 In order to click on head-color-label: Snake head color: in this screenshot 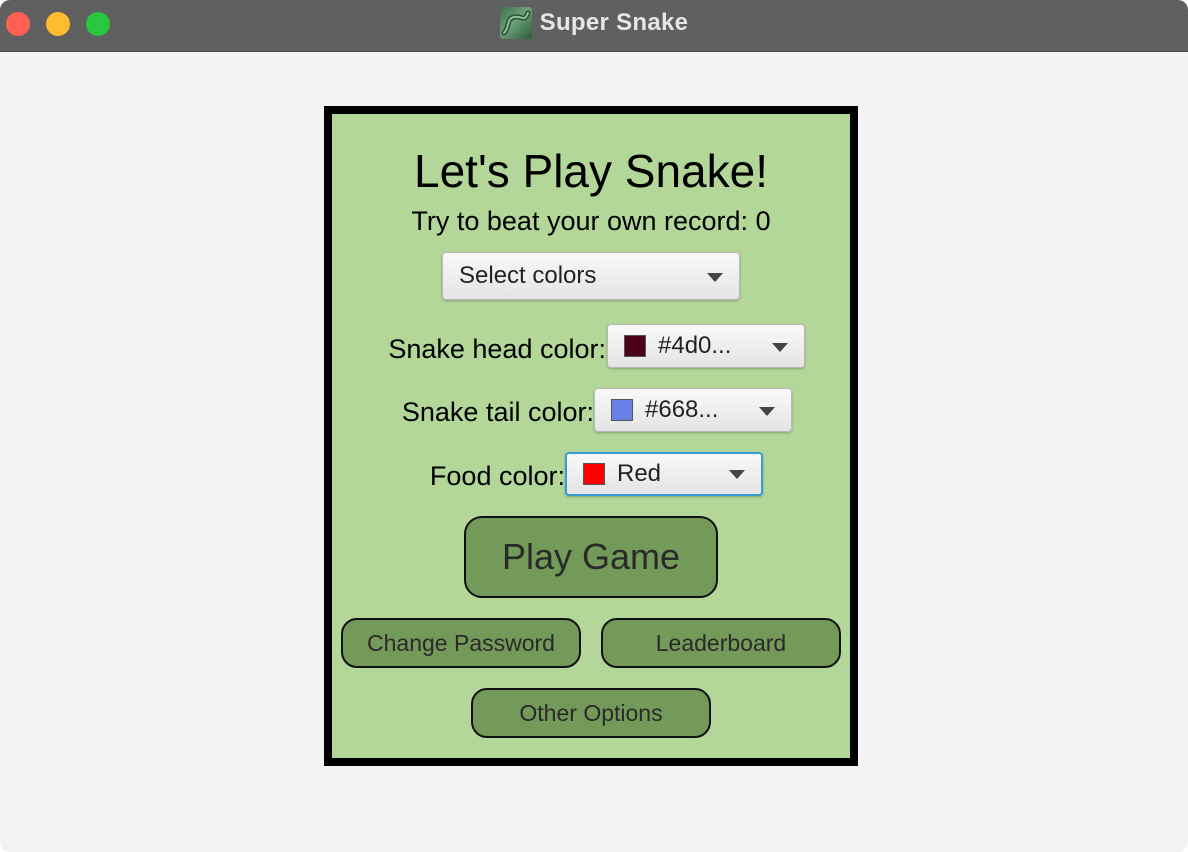, I will do `click(497, 349)`.